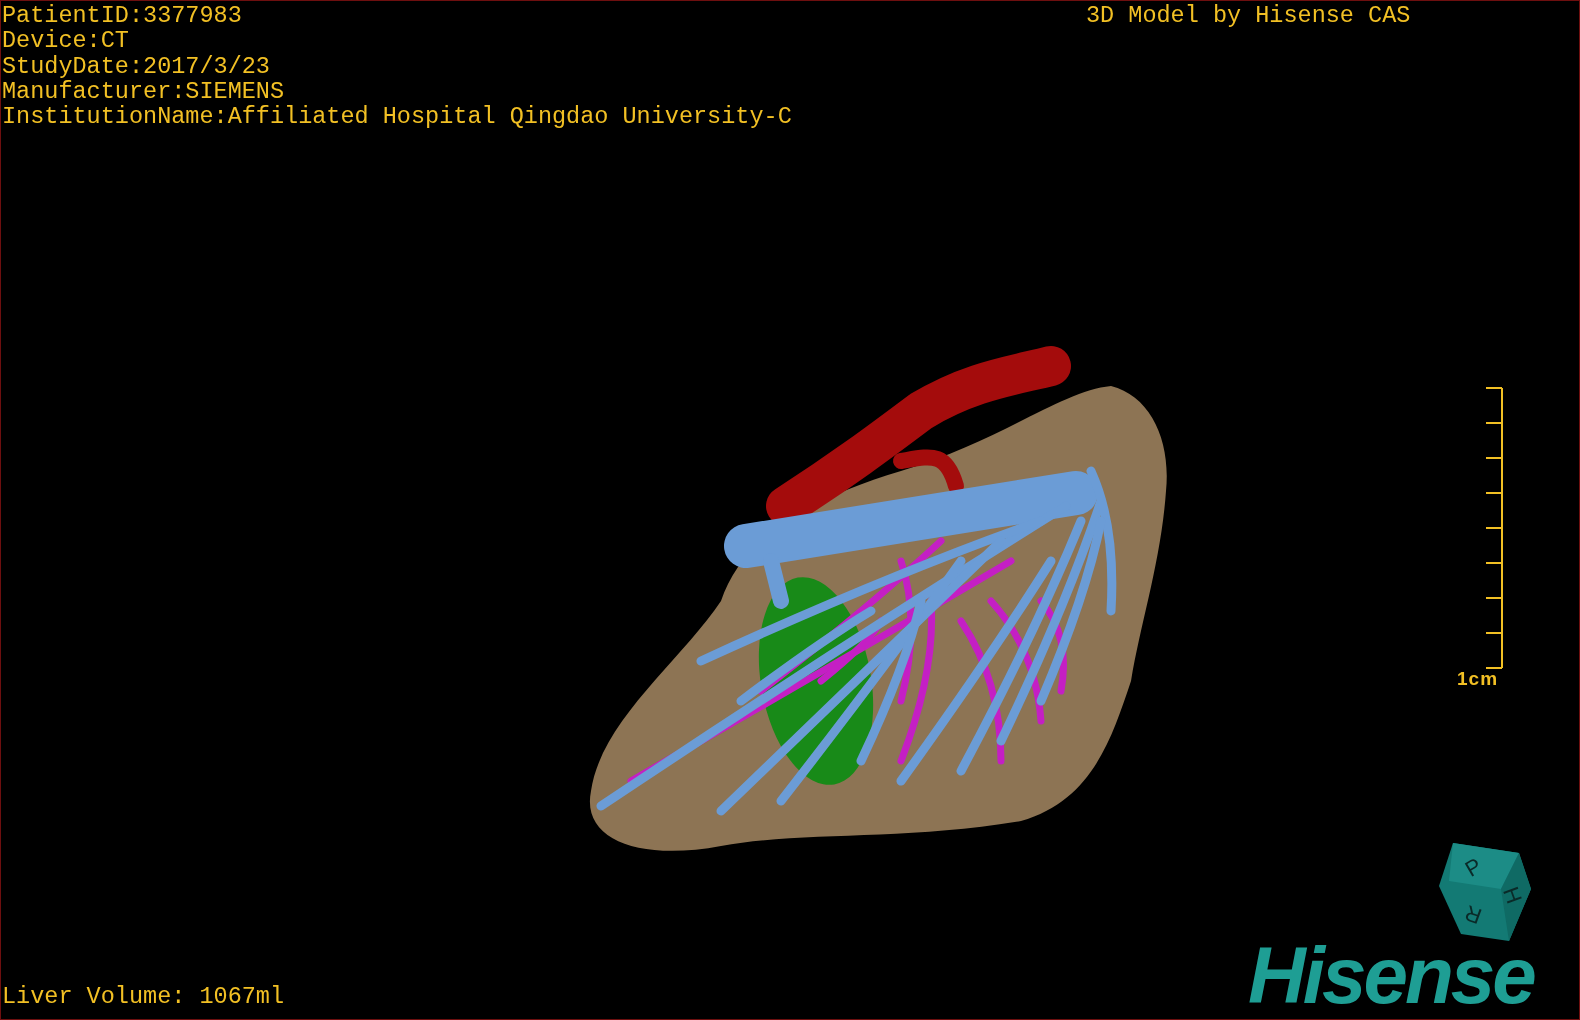 The height and width of the screenshot is (1020, 1580). I want to click on study-info-text: PatientID:3377983, so click(122, 16).